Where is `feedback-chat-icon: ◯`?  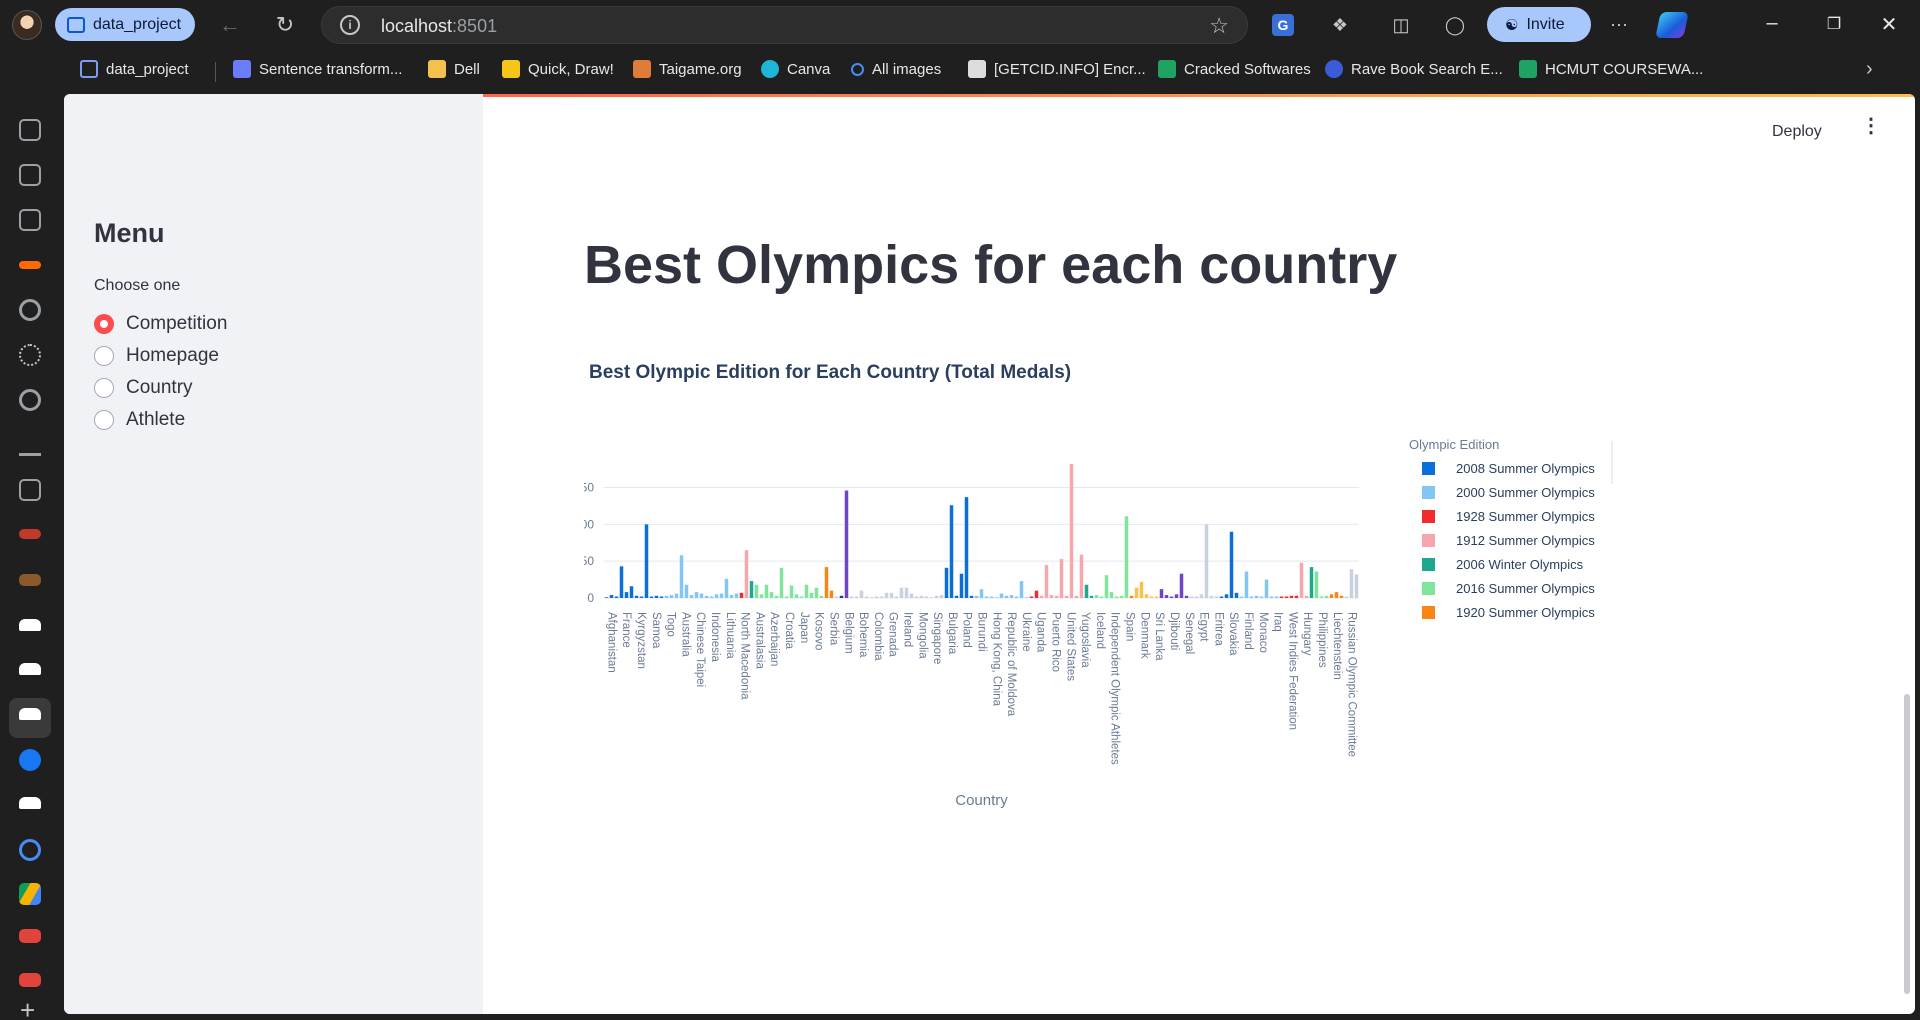 feedback-chat-icon: ◯ is located at coordinates (1455, 25).